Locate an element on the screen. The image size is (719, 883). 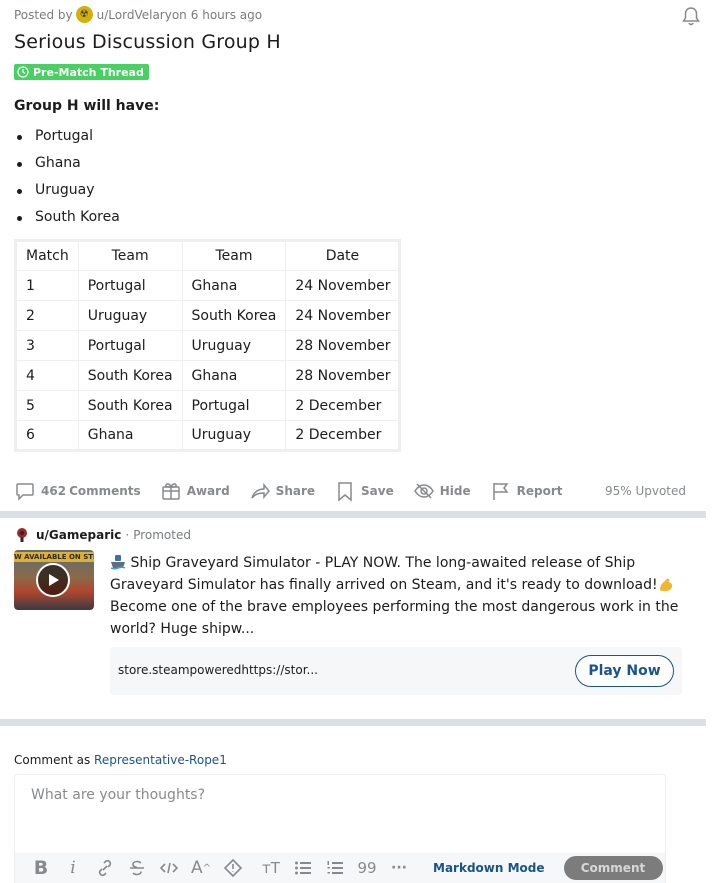
advertiser-avatar-icon is located at coordinates (22, 535).